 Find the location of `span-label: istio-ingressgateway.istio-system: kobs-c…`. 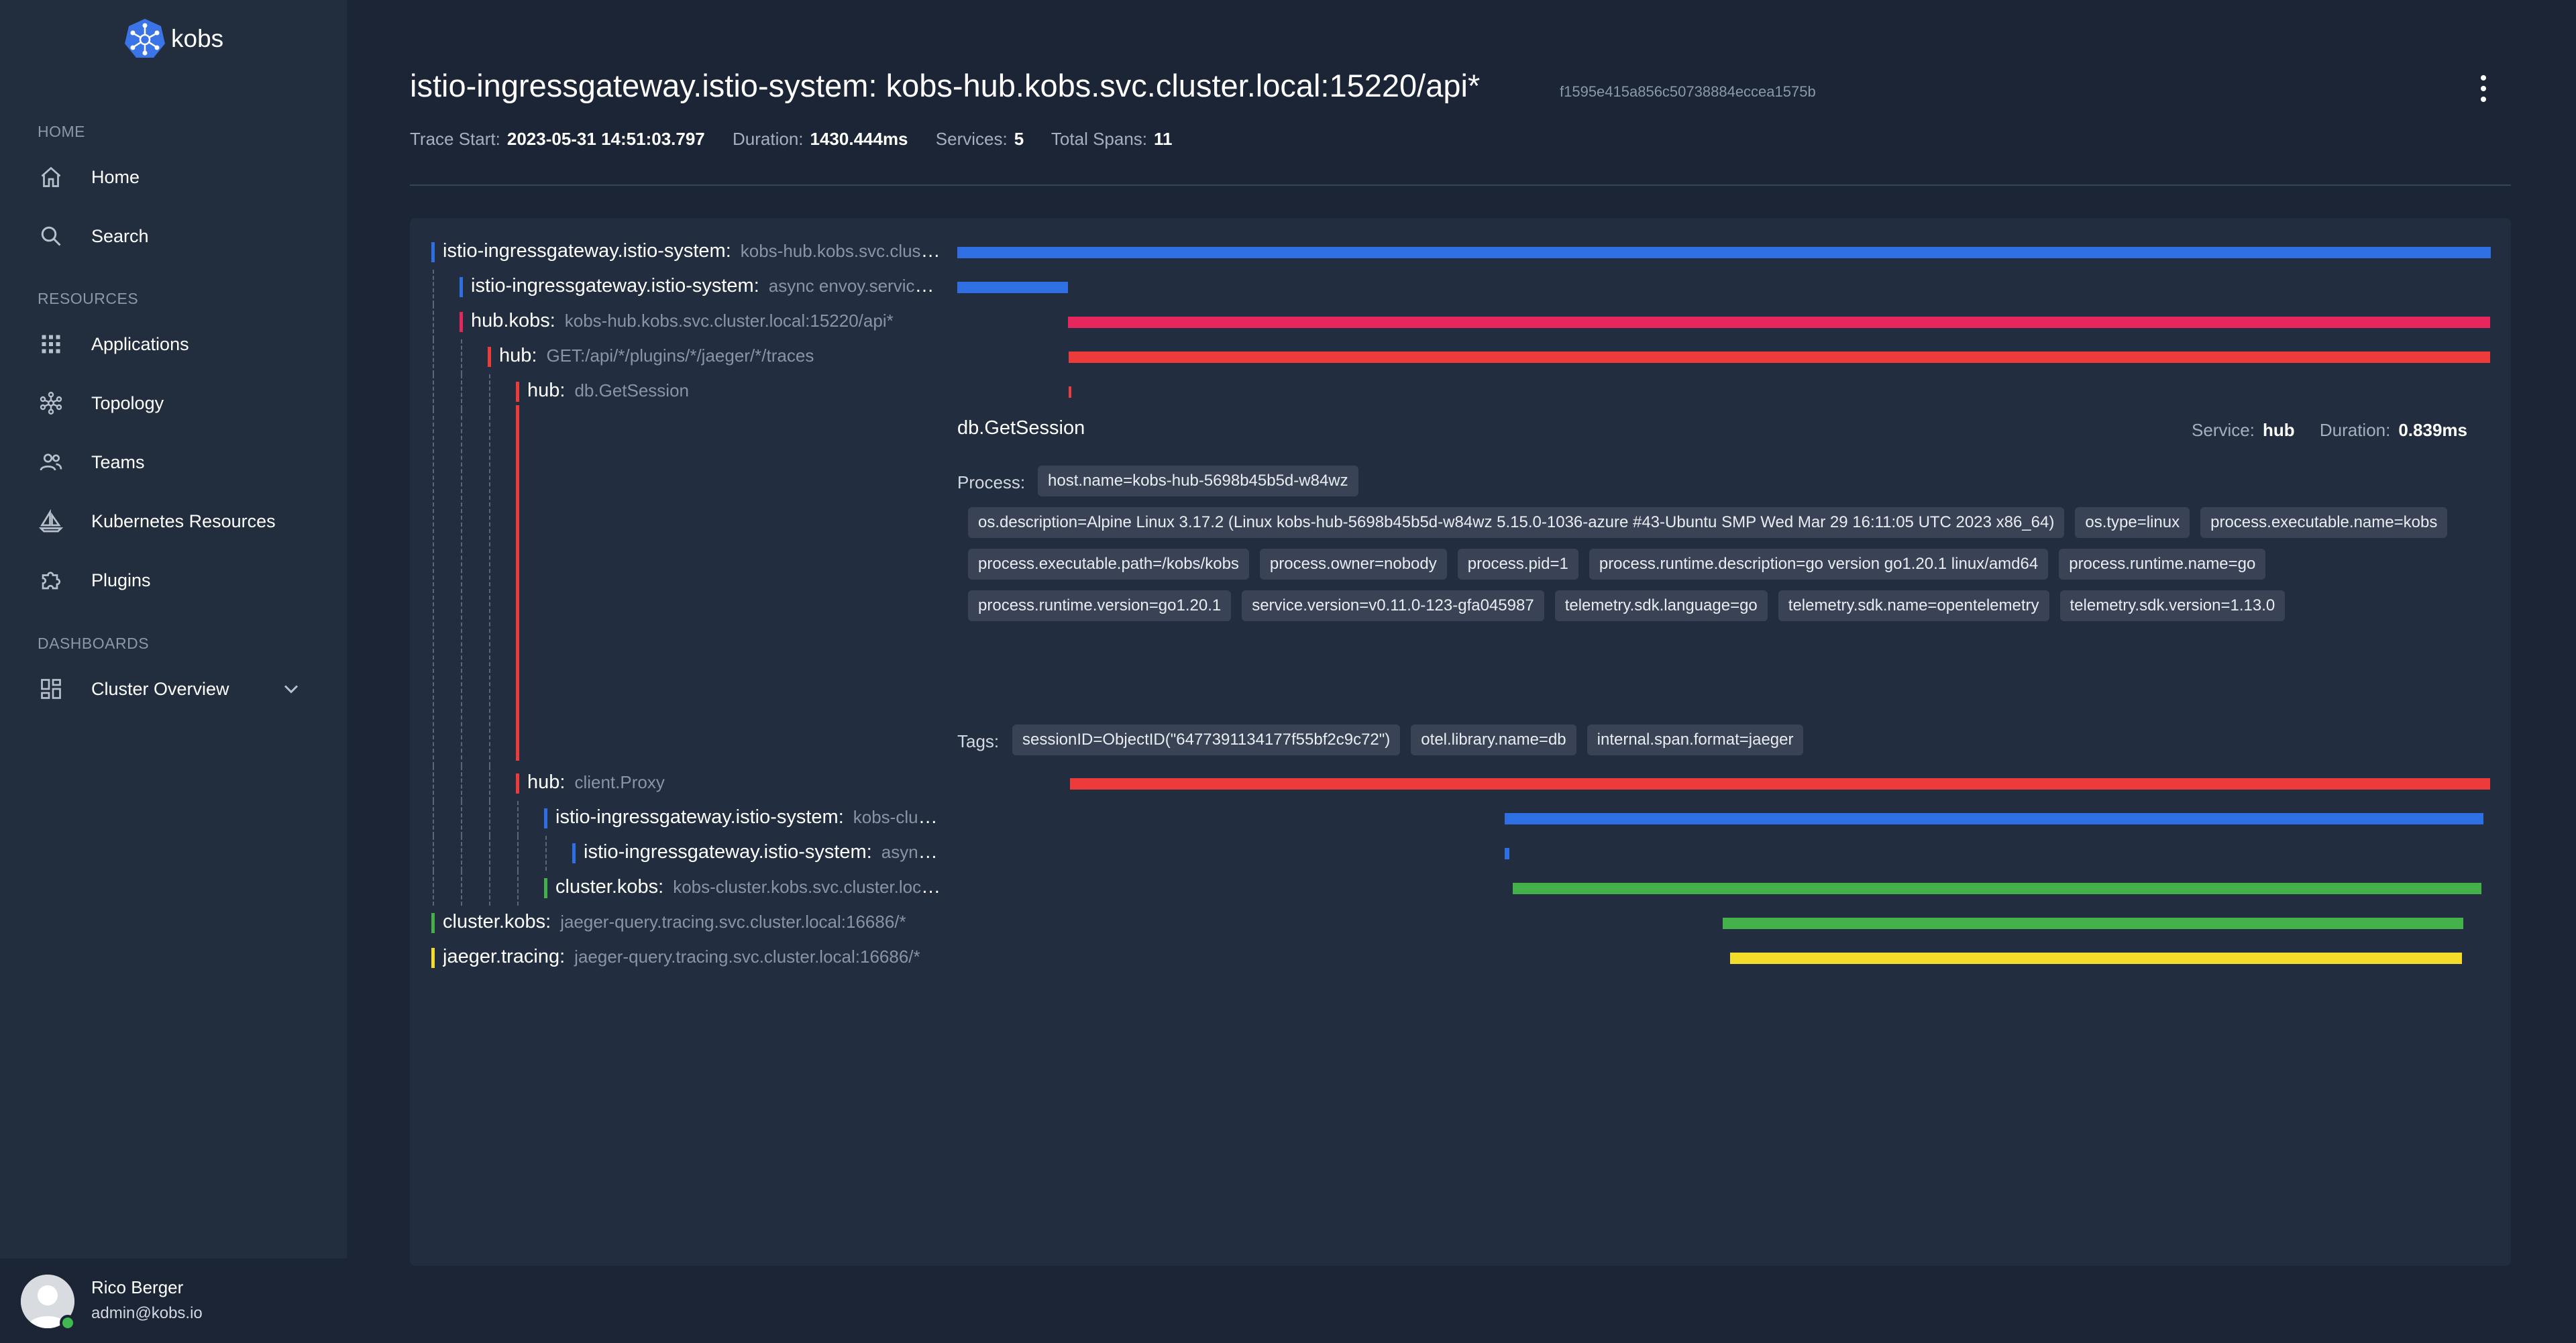

span-label: istio-ingressgateway.istio-system: kobs-c… is located at coordinates (748, 817).